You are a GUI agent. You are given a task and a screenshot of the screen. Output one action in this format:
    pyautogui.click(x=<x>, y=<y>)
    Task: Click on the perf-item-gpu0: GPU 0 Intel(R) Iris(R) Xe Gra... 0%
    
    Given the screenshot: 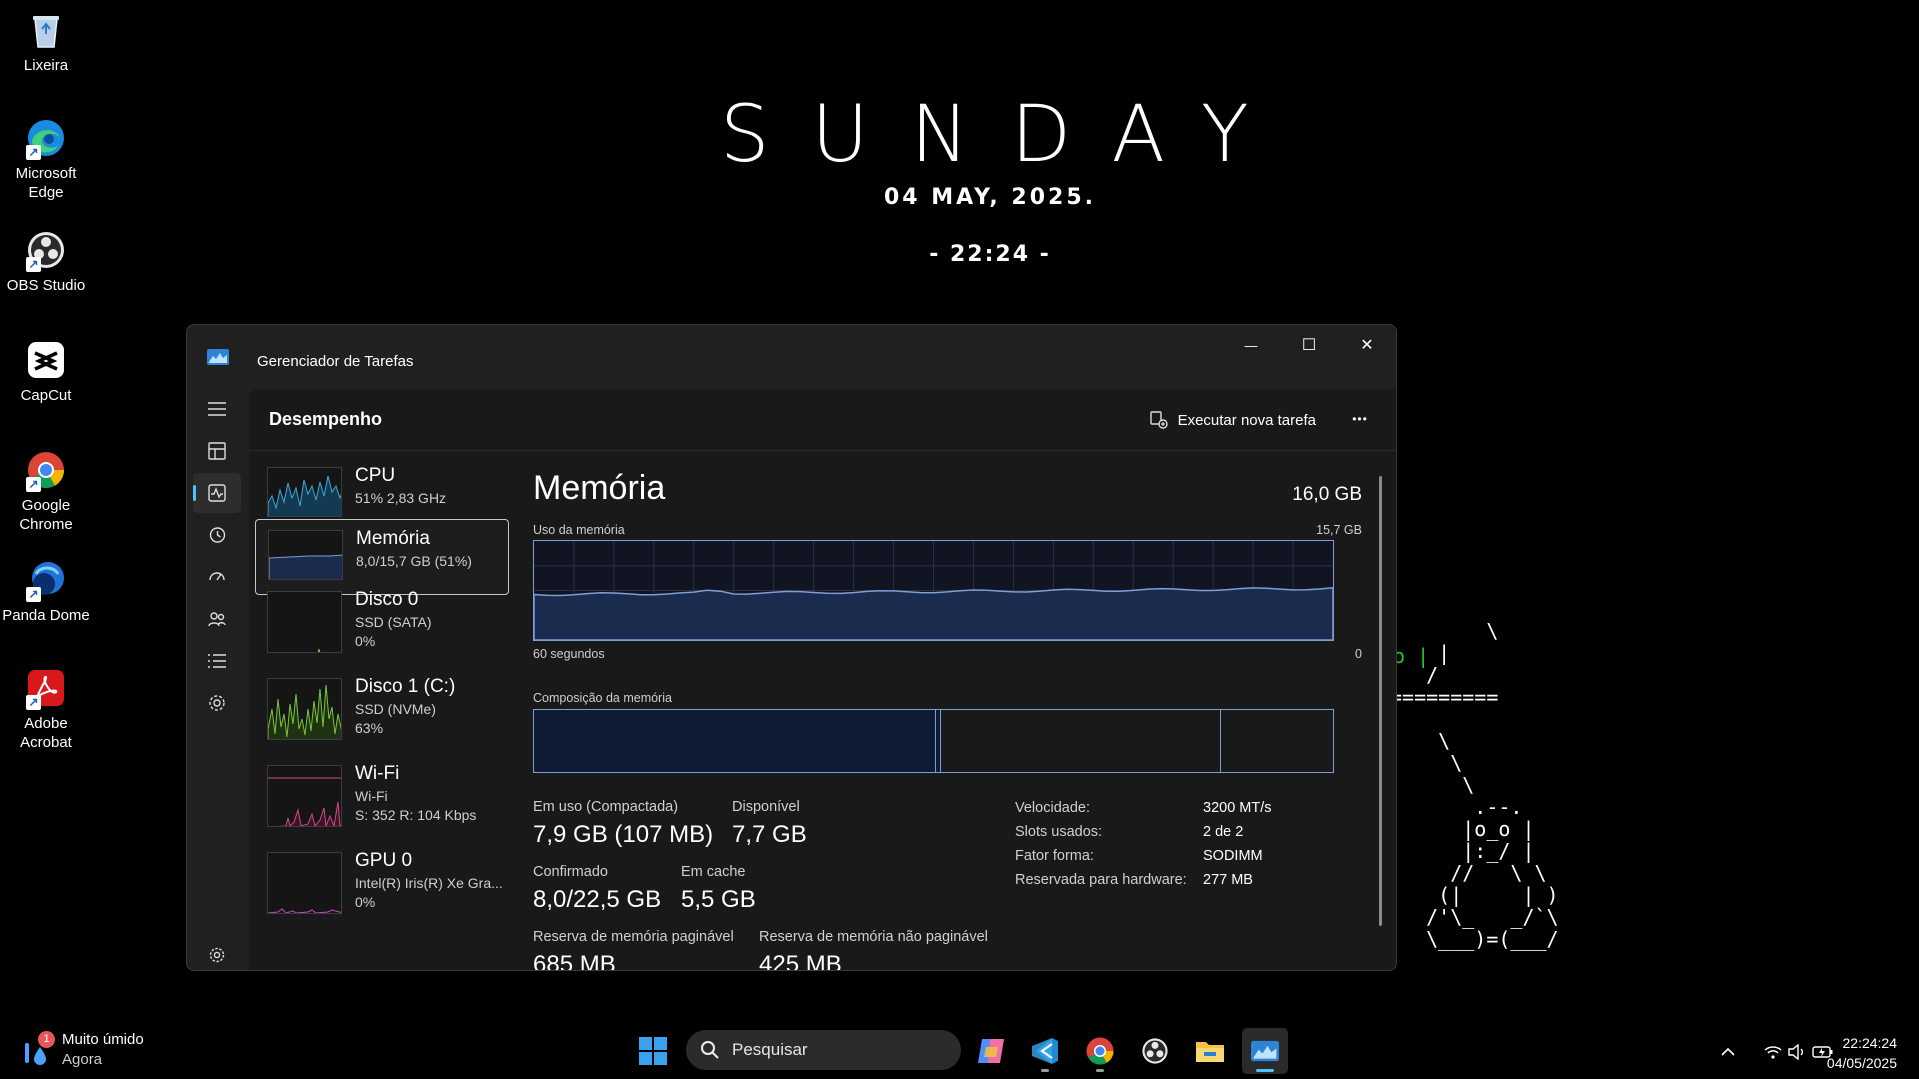 What is the action you would take?
    pyautogui.click(x=382, y=880)
    